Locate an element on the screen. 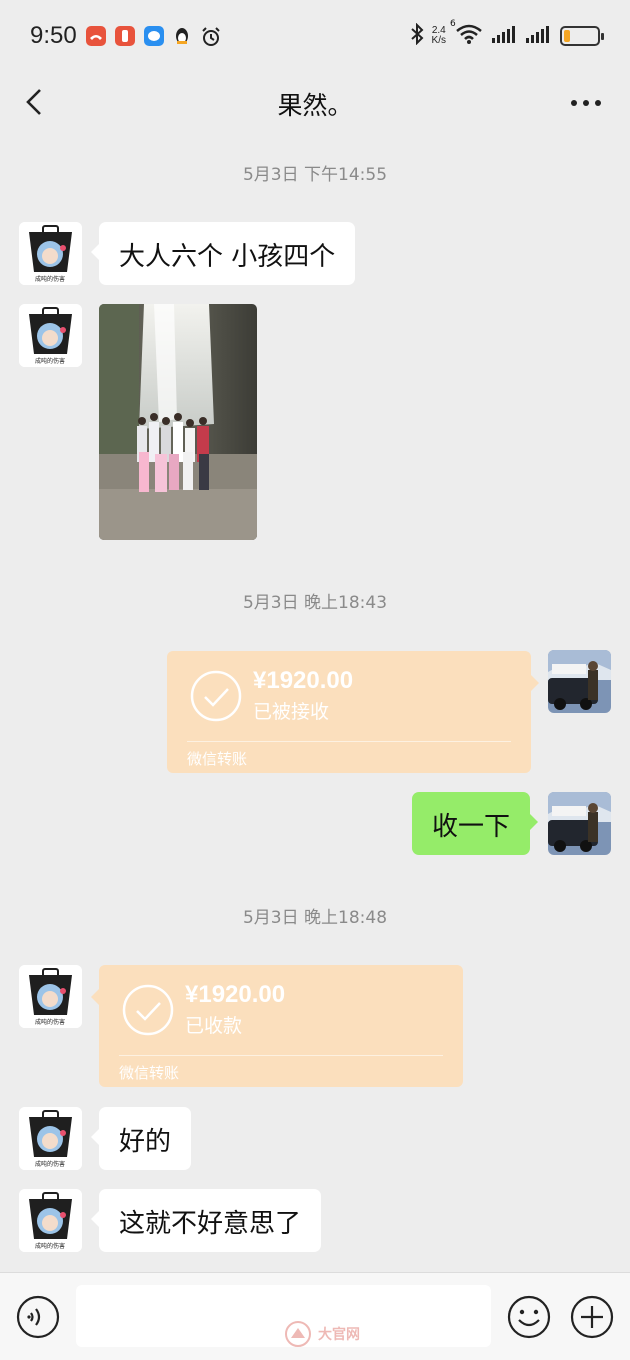 The height and width of the screenshot is (1360, 630). watermark-logo-icon is located at coordinates (298, 1334).